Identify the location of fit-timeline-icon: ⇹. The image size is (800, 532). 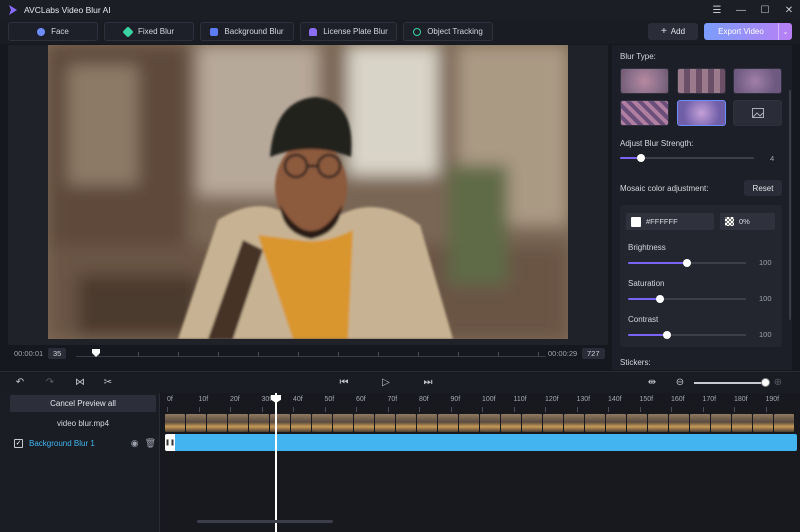
(652, 383).